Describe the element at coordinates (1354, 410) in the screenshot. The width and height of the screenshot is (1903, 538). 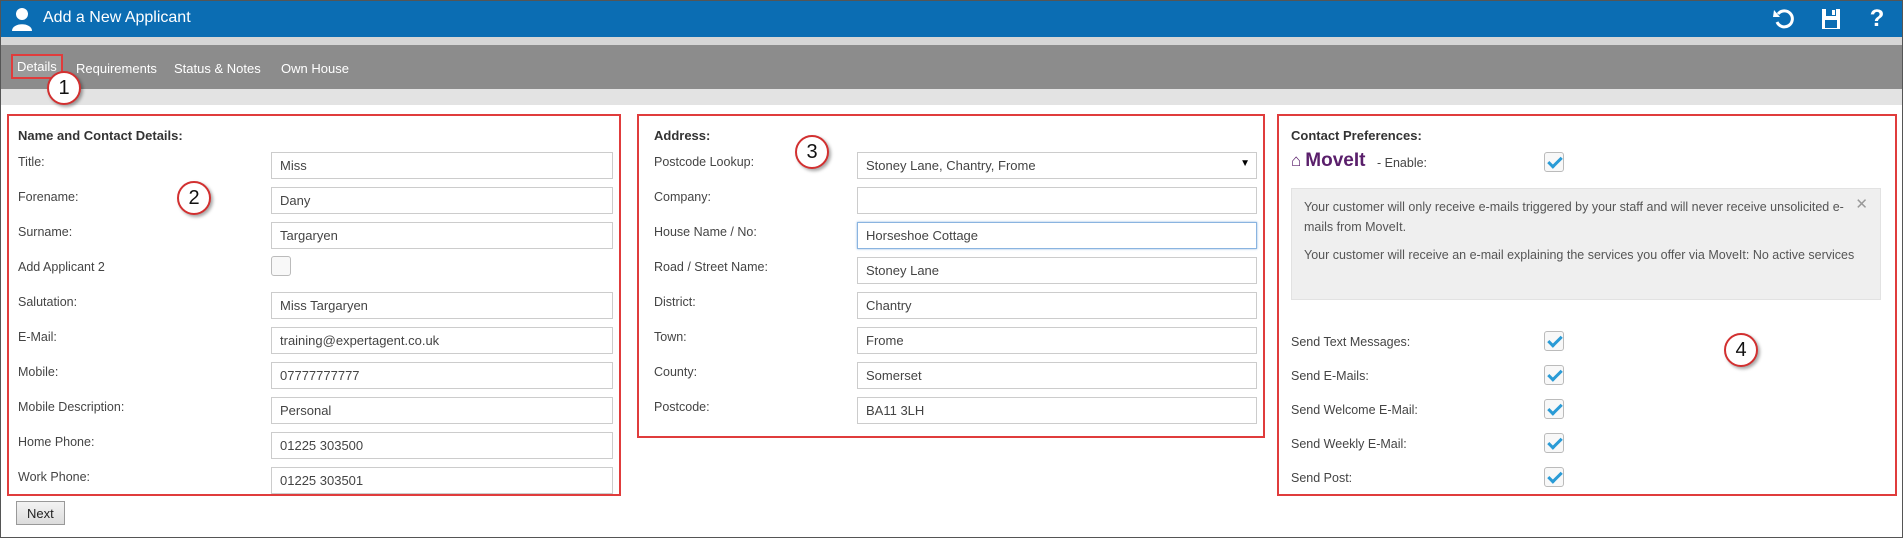
I see `send-welcome-email-label: Send Welcome E-Mail:` at that location.